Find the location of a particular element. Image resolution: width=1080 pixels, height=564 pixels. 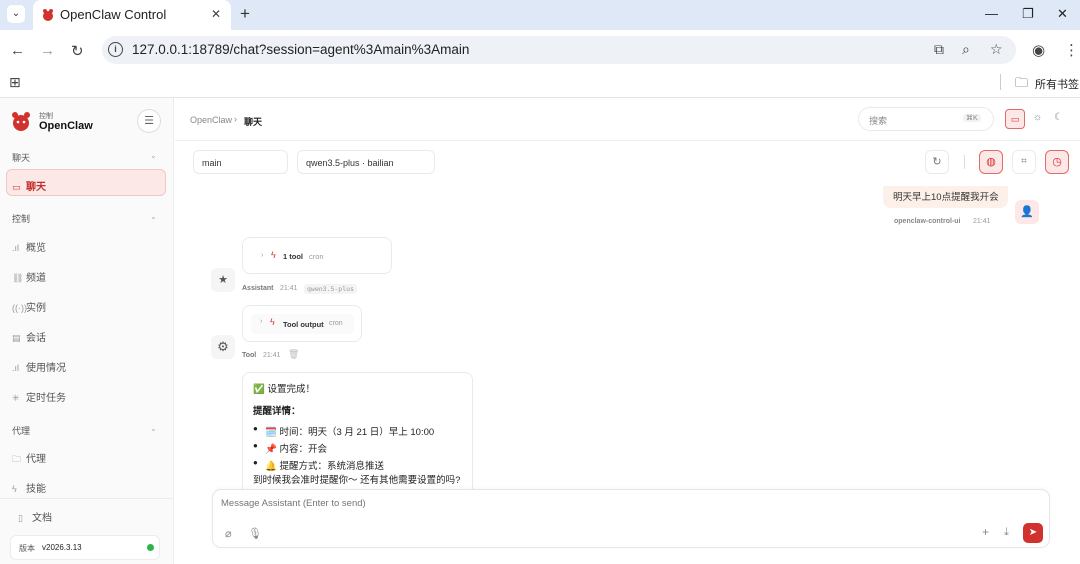

message-input is located at coordinates (571, 507).